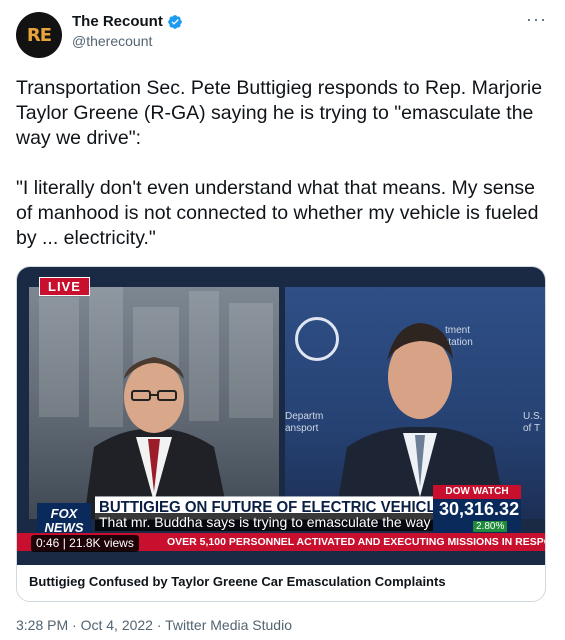 The height and width of the screenshot is (640, 565). I want to click on display-name-row: The Recount, so click(127, 21).